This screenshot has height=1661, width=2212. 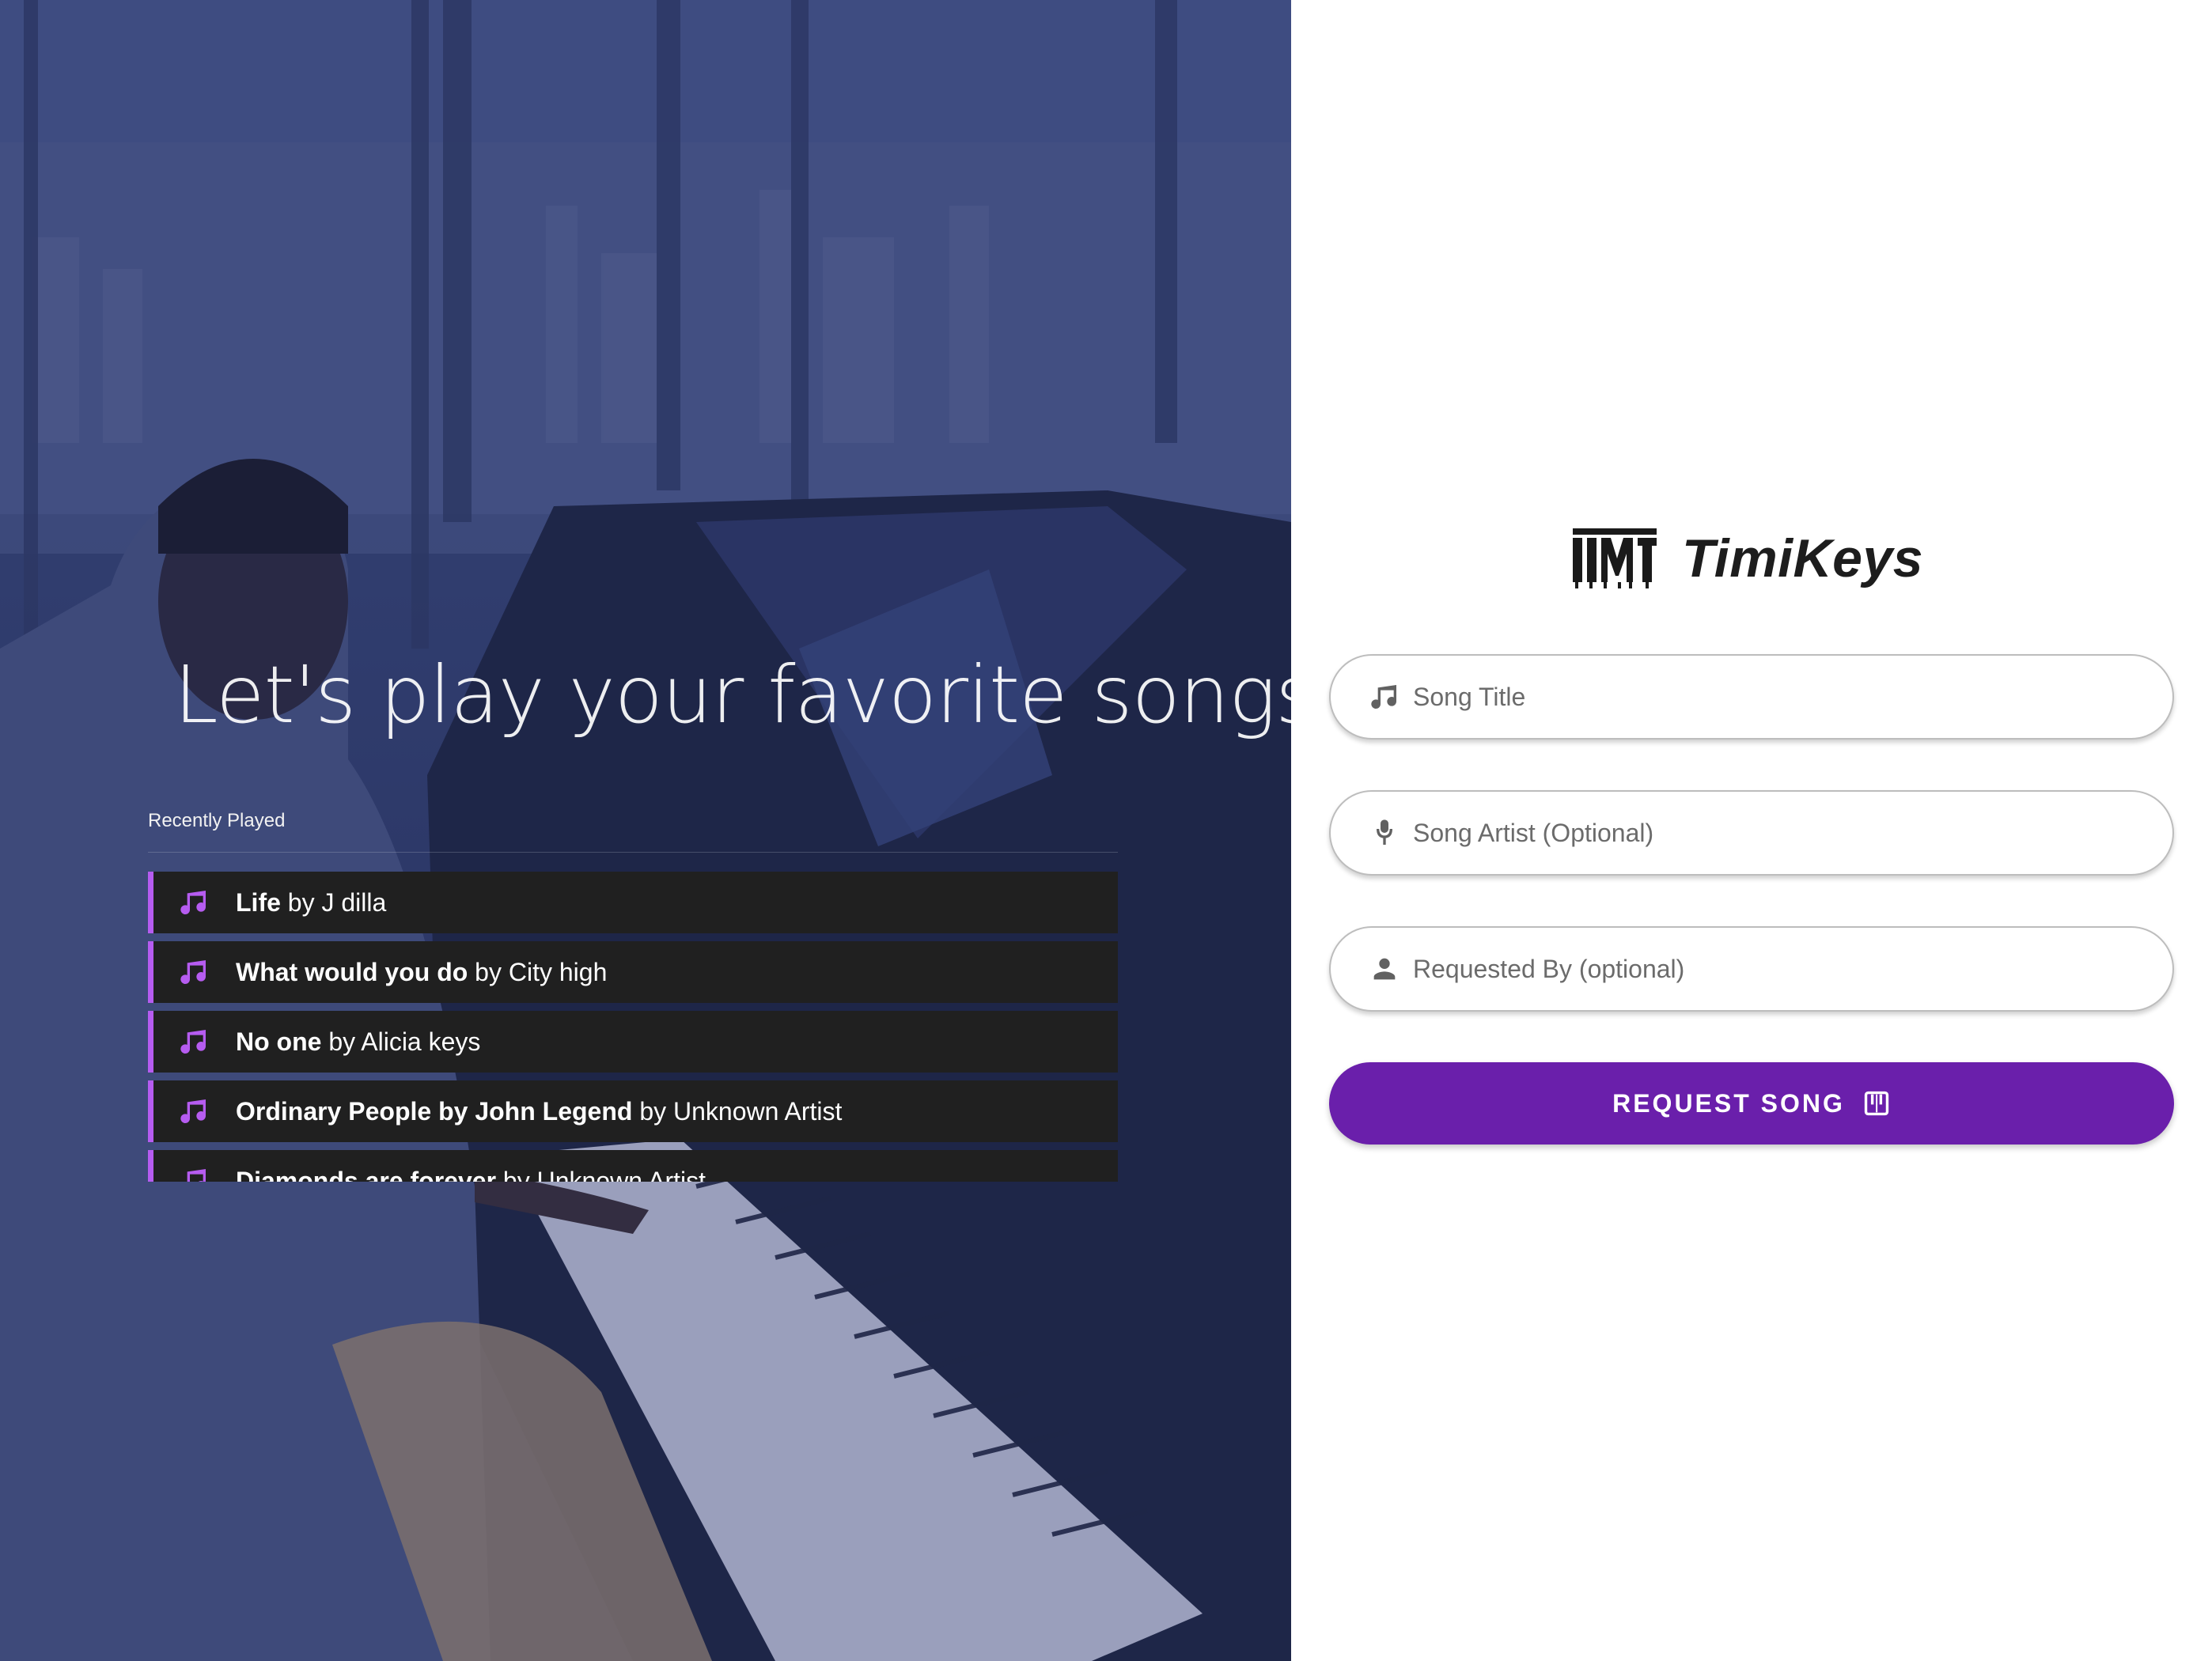 What do you see at coordinates (633, 902) in the screenshot?
I see `list-item: Life by J dilla` at bounding box center [633, 902].